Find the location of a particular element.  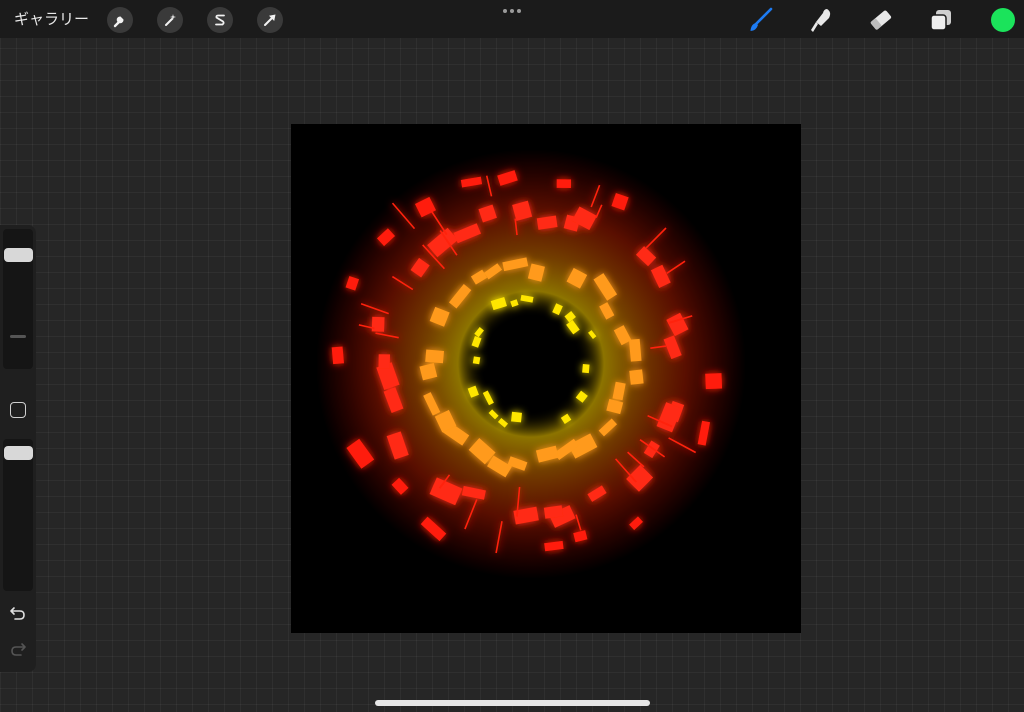

gallery-button: ギャラリー is located at coordinates (51, 19).